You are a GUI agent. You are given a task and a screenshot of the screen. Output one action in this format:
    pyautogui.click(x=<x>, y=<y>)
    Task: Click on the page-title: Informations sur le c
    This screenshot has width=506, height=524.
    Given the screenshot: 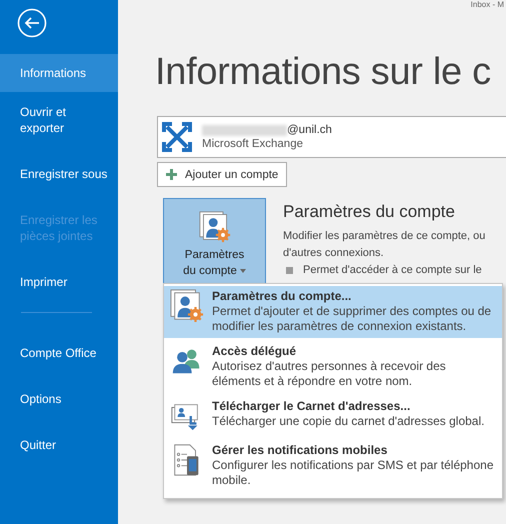 What is the action you would take?
    pyautogui.click(x=323, y=72)
    